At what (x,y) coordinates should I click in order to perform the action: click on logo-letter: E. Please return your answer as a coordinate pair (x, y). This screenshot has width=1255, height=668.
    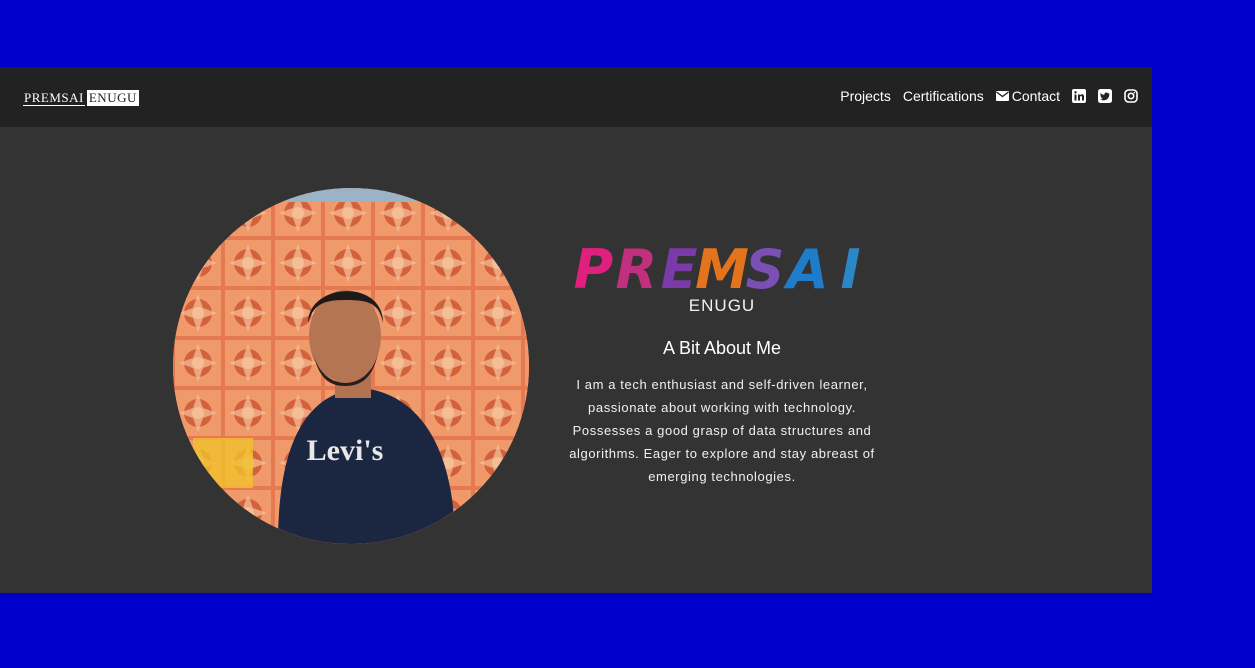
    Looking at the image, I should click on (679, 269).